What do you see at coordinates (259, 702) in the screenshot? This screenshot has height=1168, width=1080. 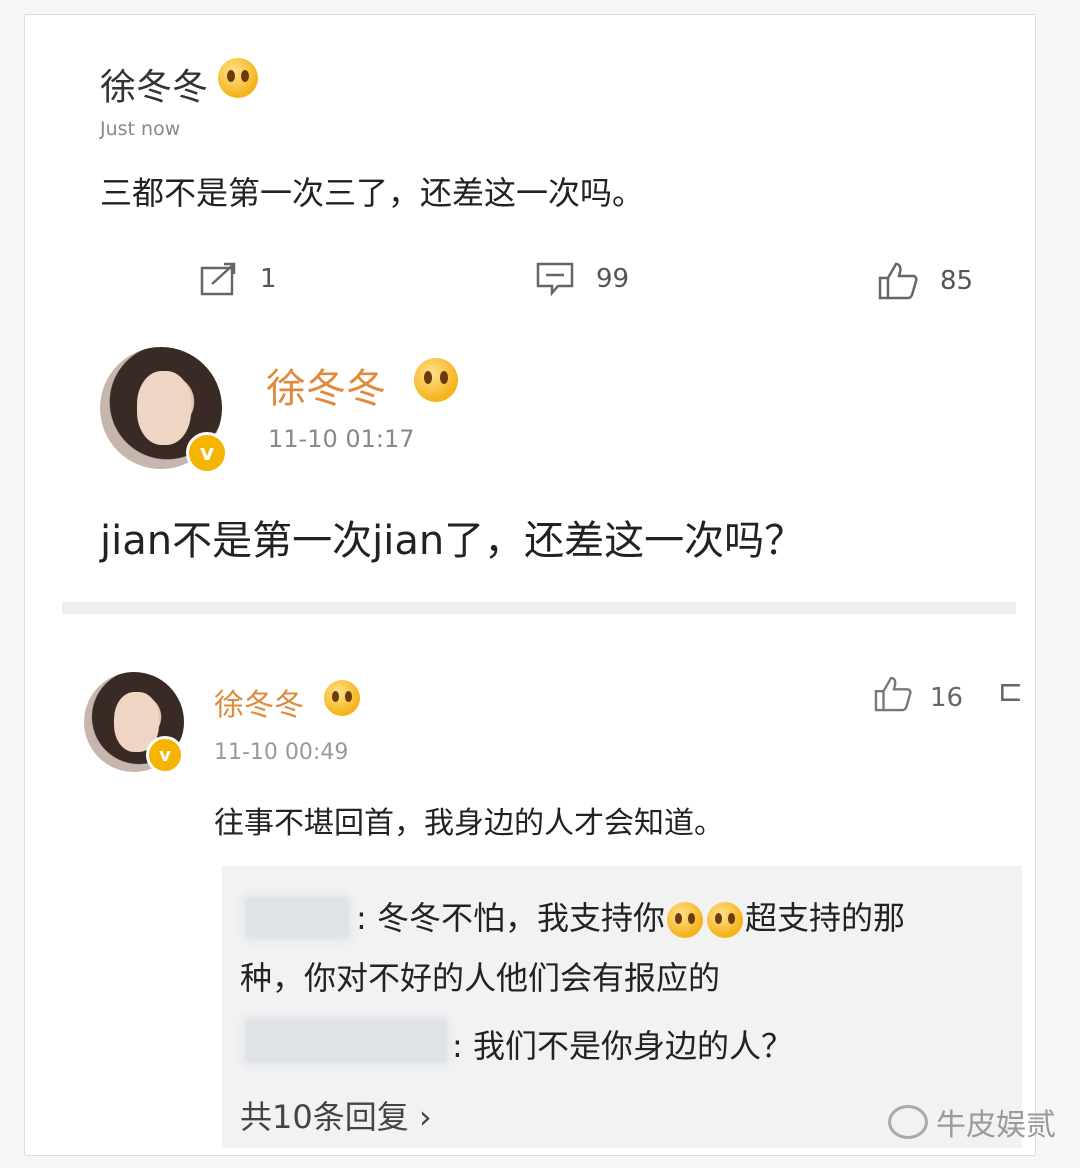 I see `comment-username: 徐冬冬` at bounding box center [259, 702].